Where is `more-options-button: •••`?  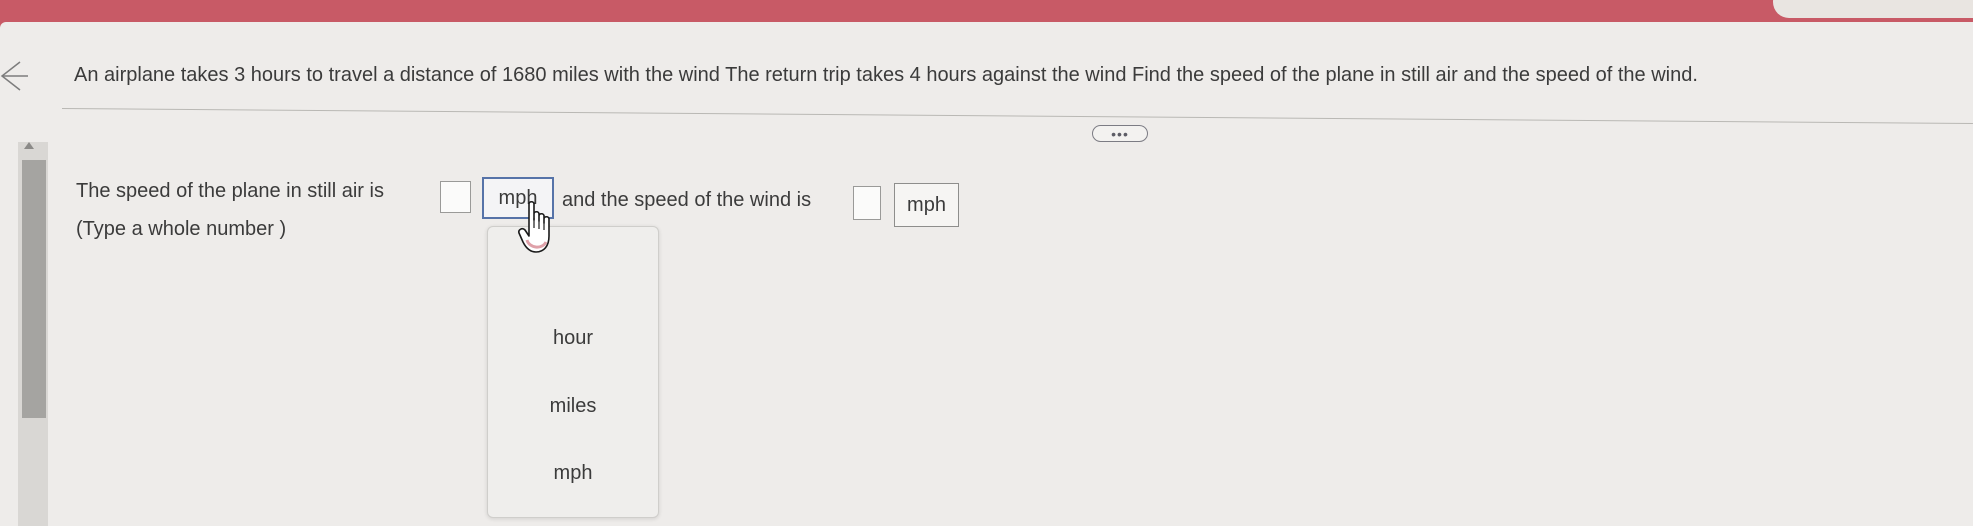 more-options-button: ••• is located at coordinates (1120, 133).